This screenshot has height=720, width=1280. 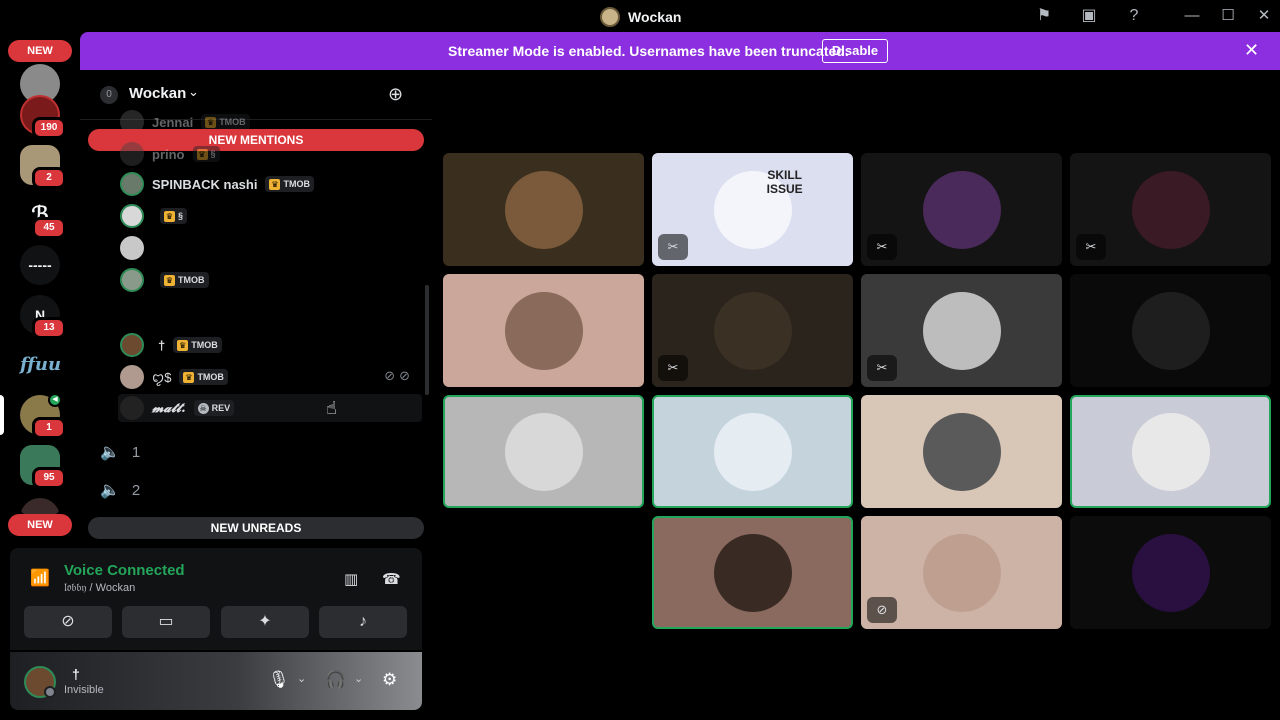 I want to click on server-icon: 95, so click(x=43, y=467).